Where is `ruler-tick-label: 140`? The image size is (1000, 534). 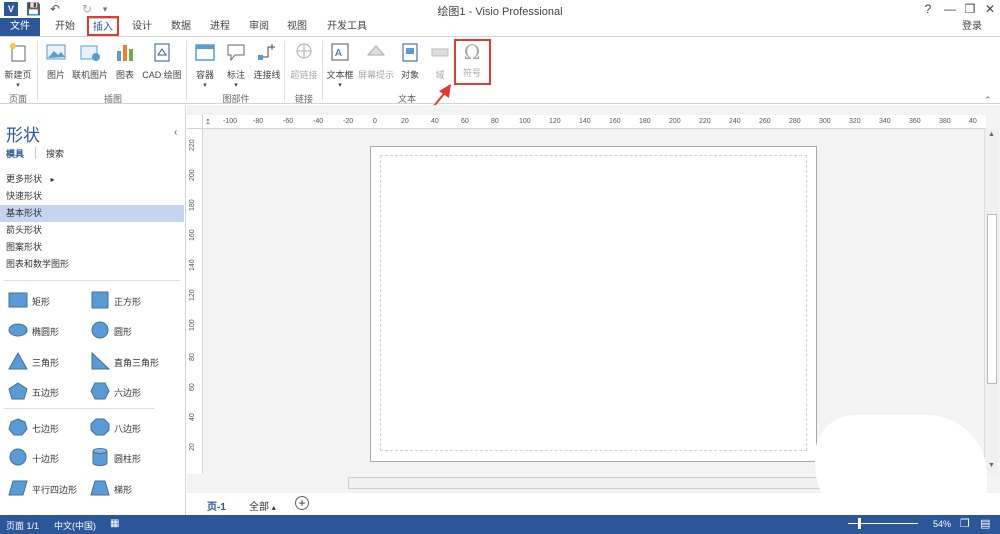
ruler-tick-label: 140 is located at coordinates (192, 265).